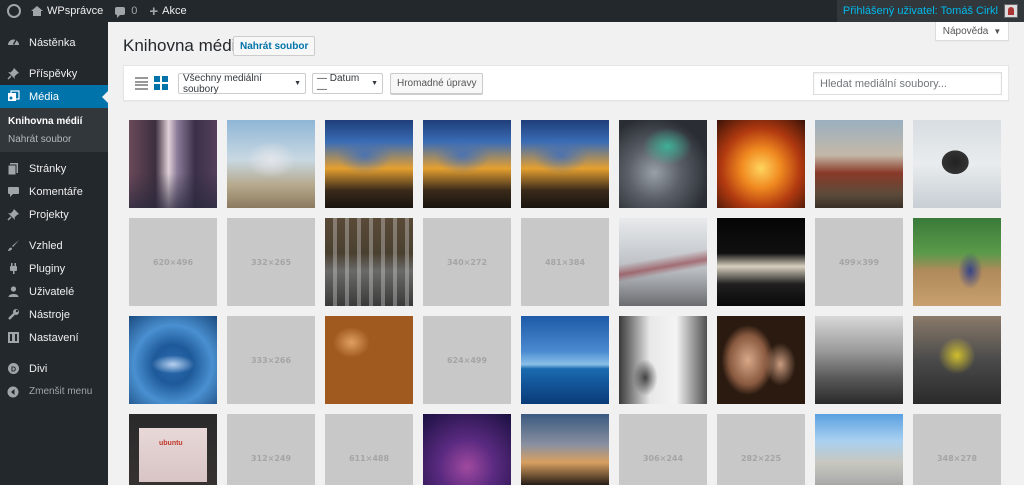  I want to click on menu-item-dashboard: Nástěnka, so click(54, 42).